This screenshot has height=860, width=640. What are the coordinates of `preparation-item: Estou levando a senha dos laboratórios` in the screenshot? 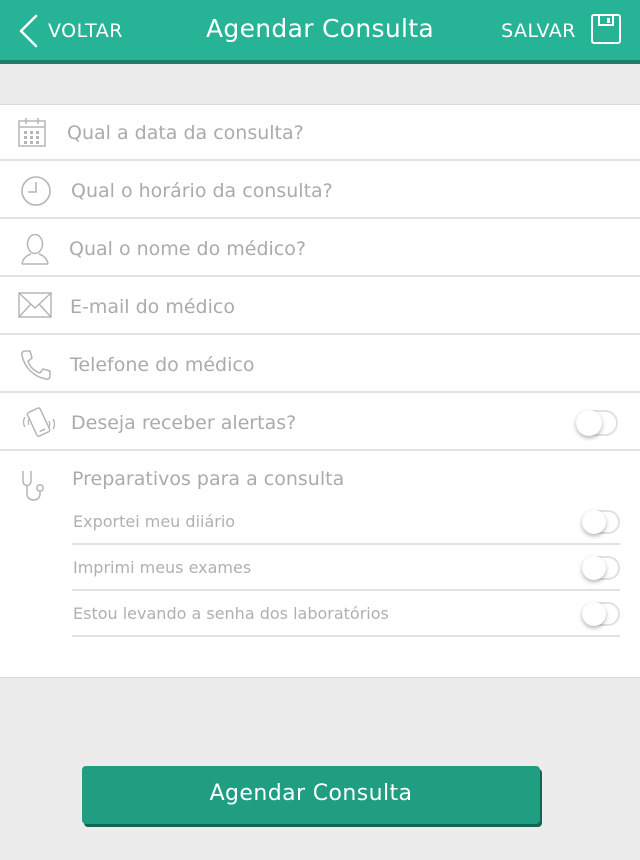 It's located at (346, 614).